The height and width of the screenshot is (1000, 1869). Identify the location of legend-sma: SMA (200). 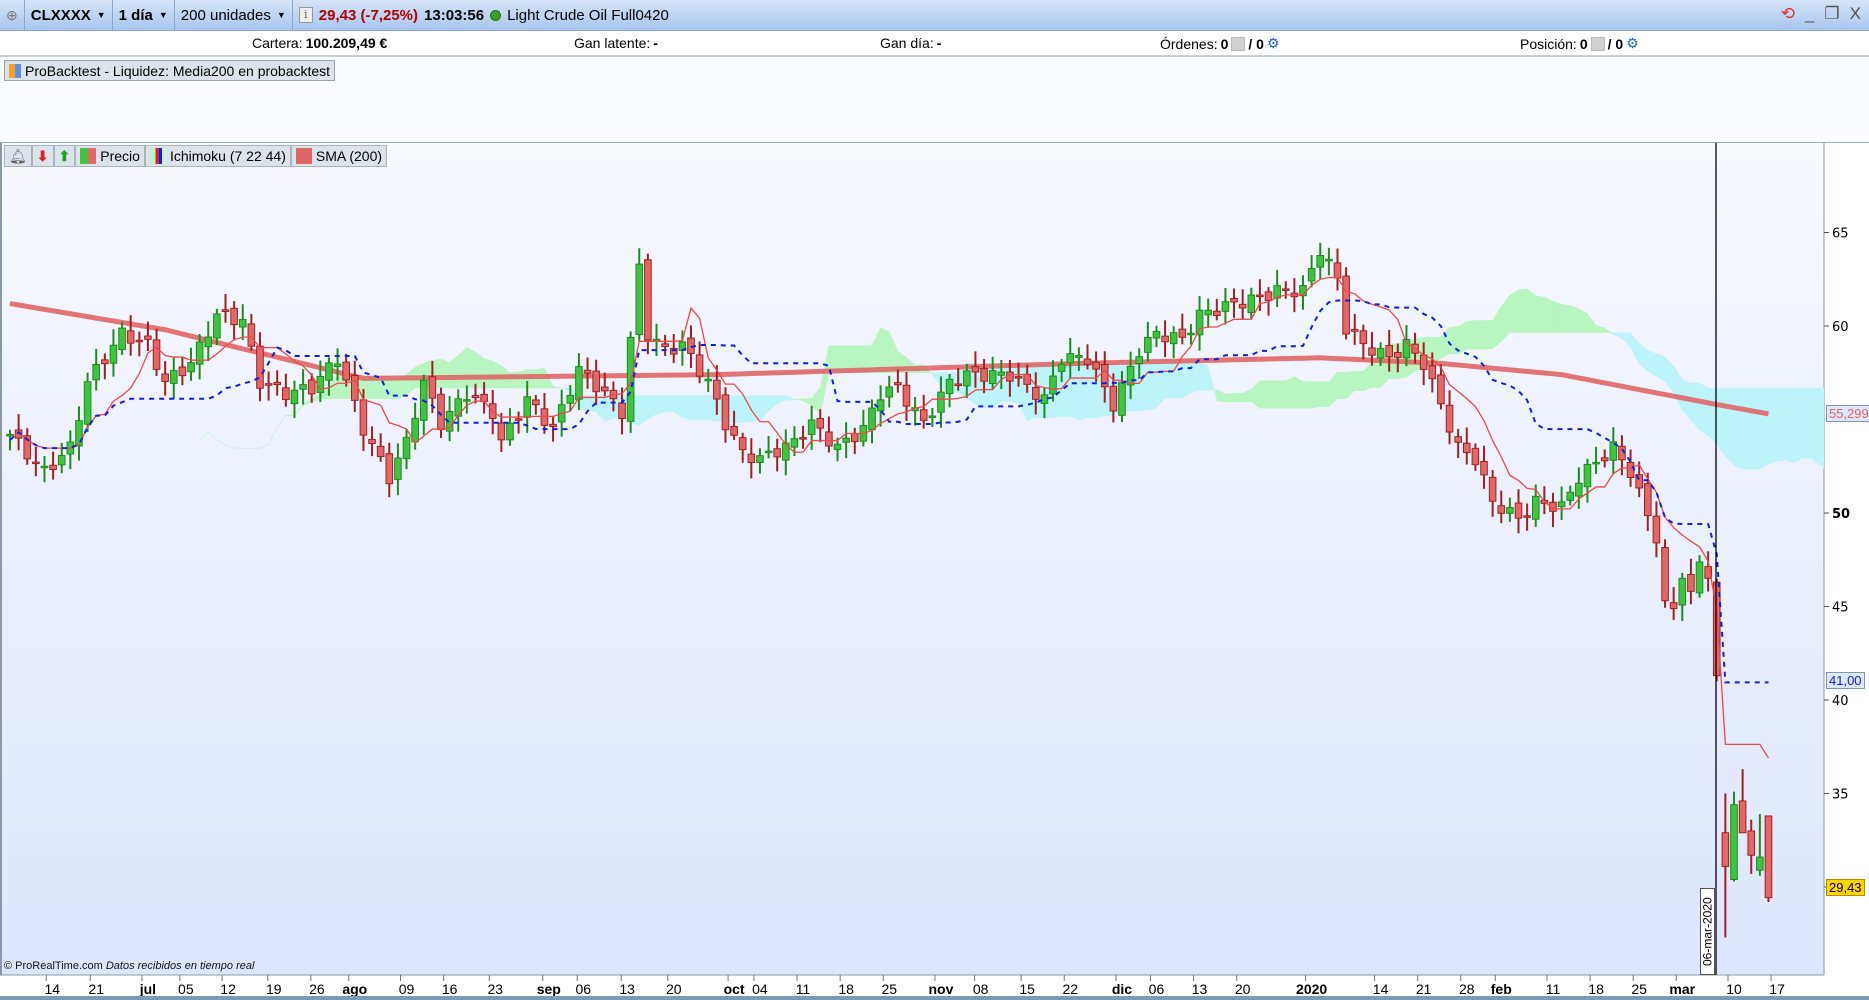
(339, 156).